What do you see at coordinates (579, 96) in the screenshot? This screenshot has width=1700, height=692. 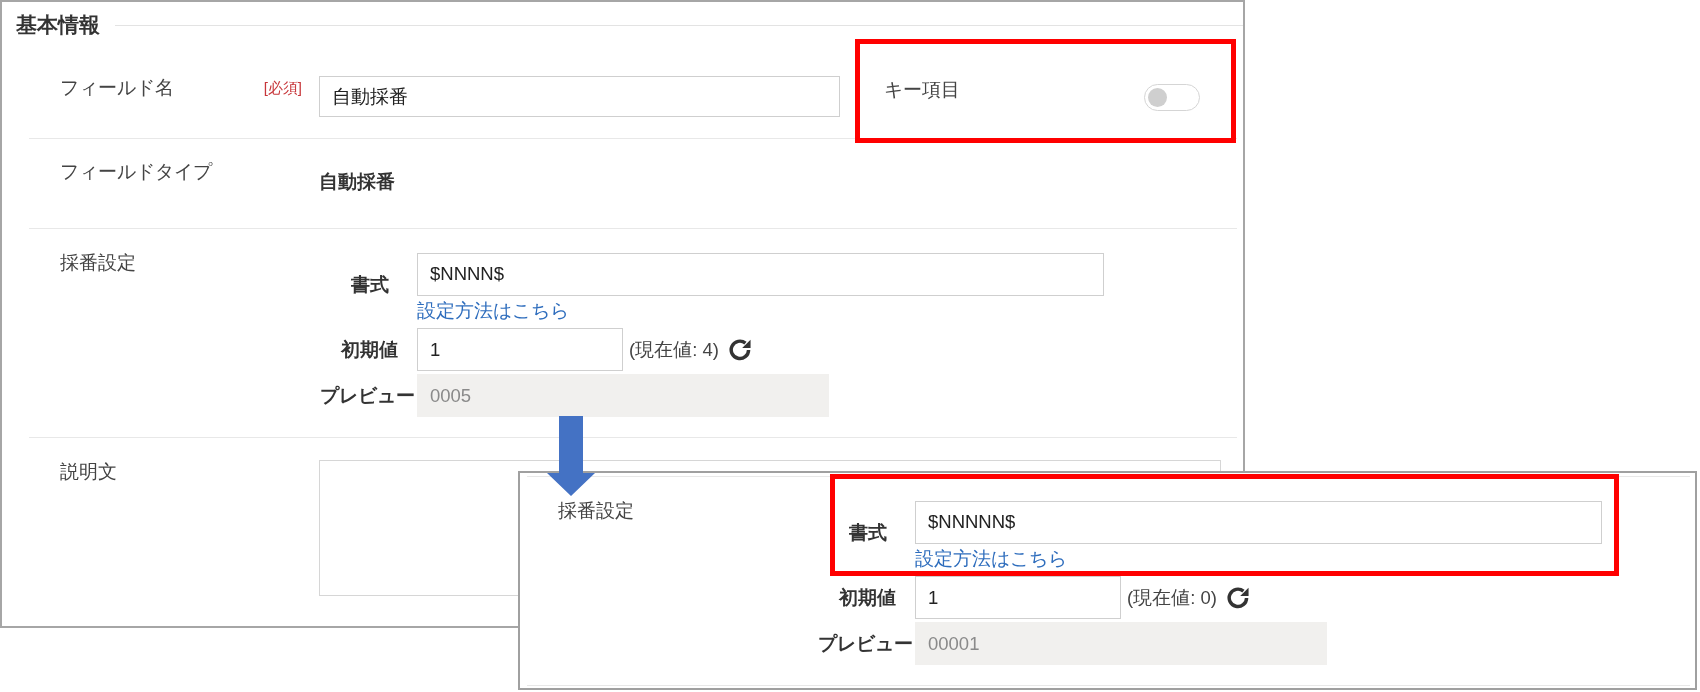 I see `field-name-input: 自動採番` at bounding box center [579, 96].